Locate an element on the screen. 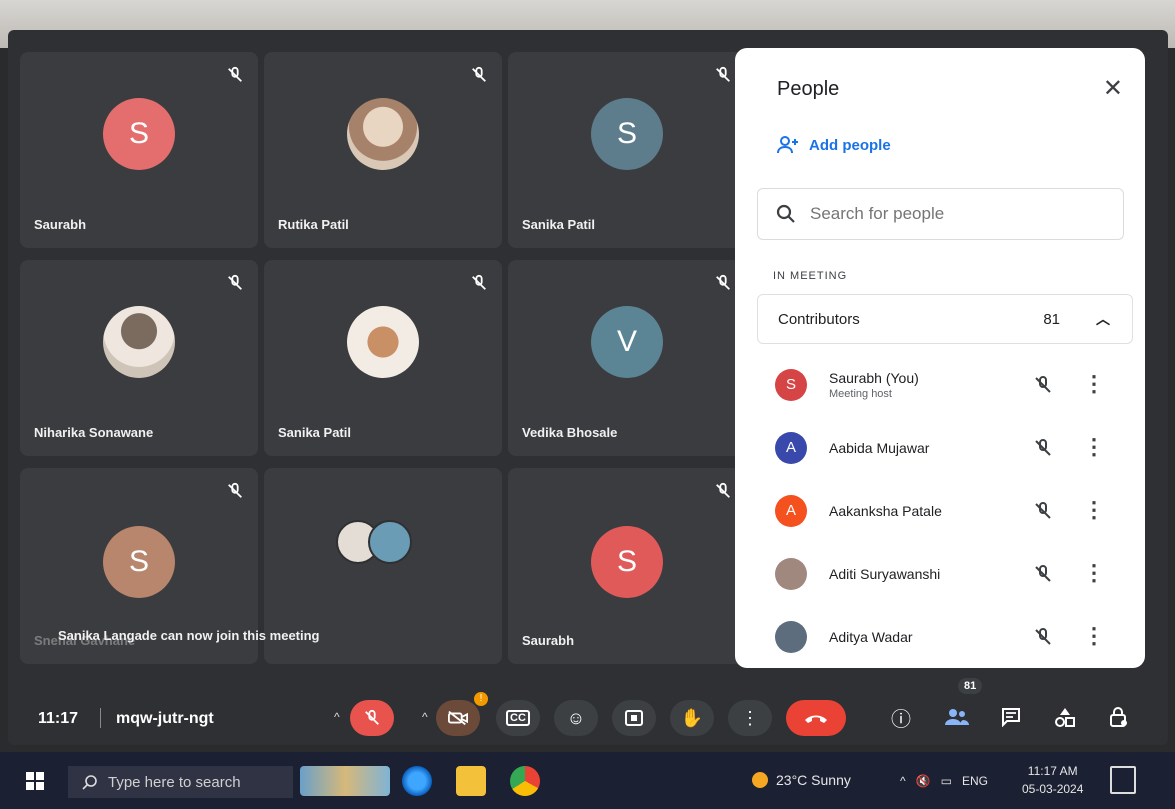 This screenshot has width=1175, height=809. weather-widget: 23°C Sunny is located at coordinates (801, 780).